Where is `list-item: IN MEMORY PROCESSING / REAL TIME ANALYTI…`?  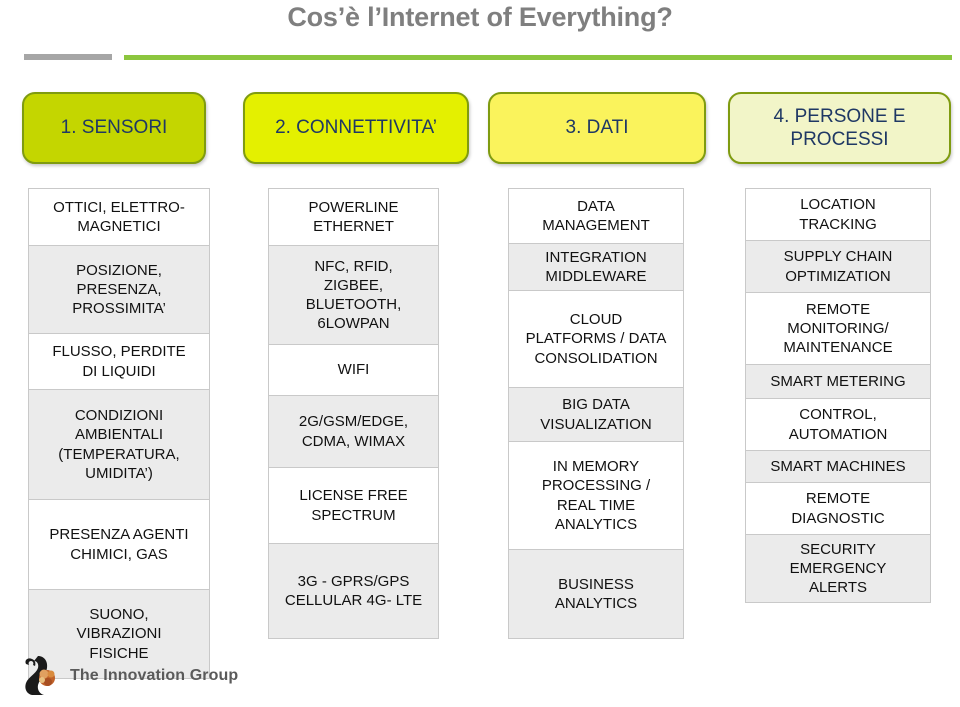
list-item: IN MEMORY PROCESSING / REAL TIME ANALYTI… is located at coordinates (596, 495).